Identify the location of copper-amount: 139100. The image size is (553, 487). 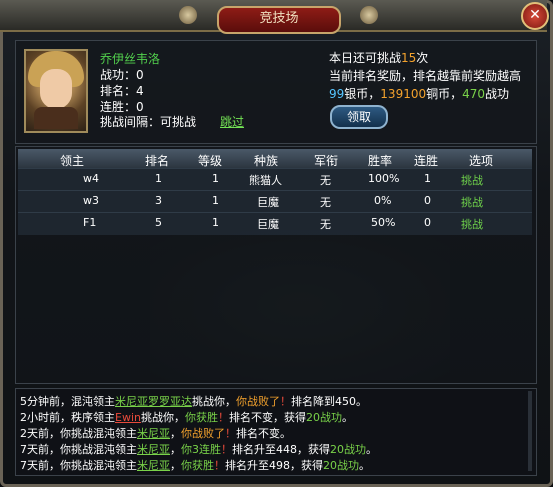
(403, 94).